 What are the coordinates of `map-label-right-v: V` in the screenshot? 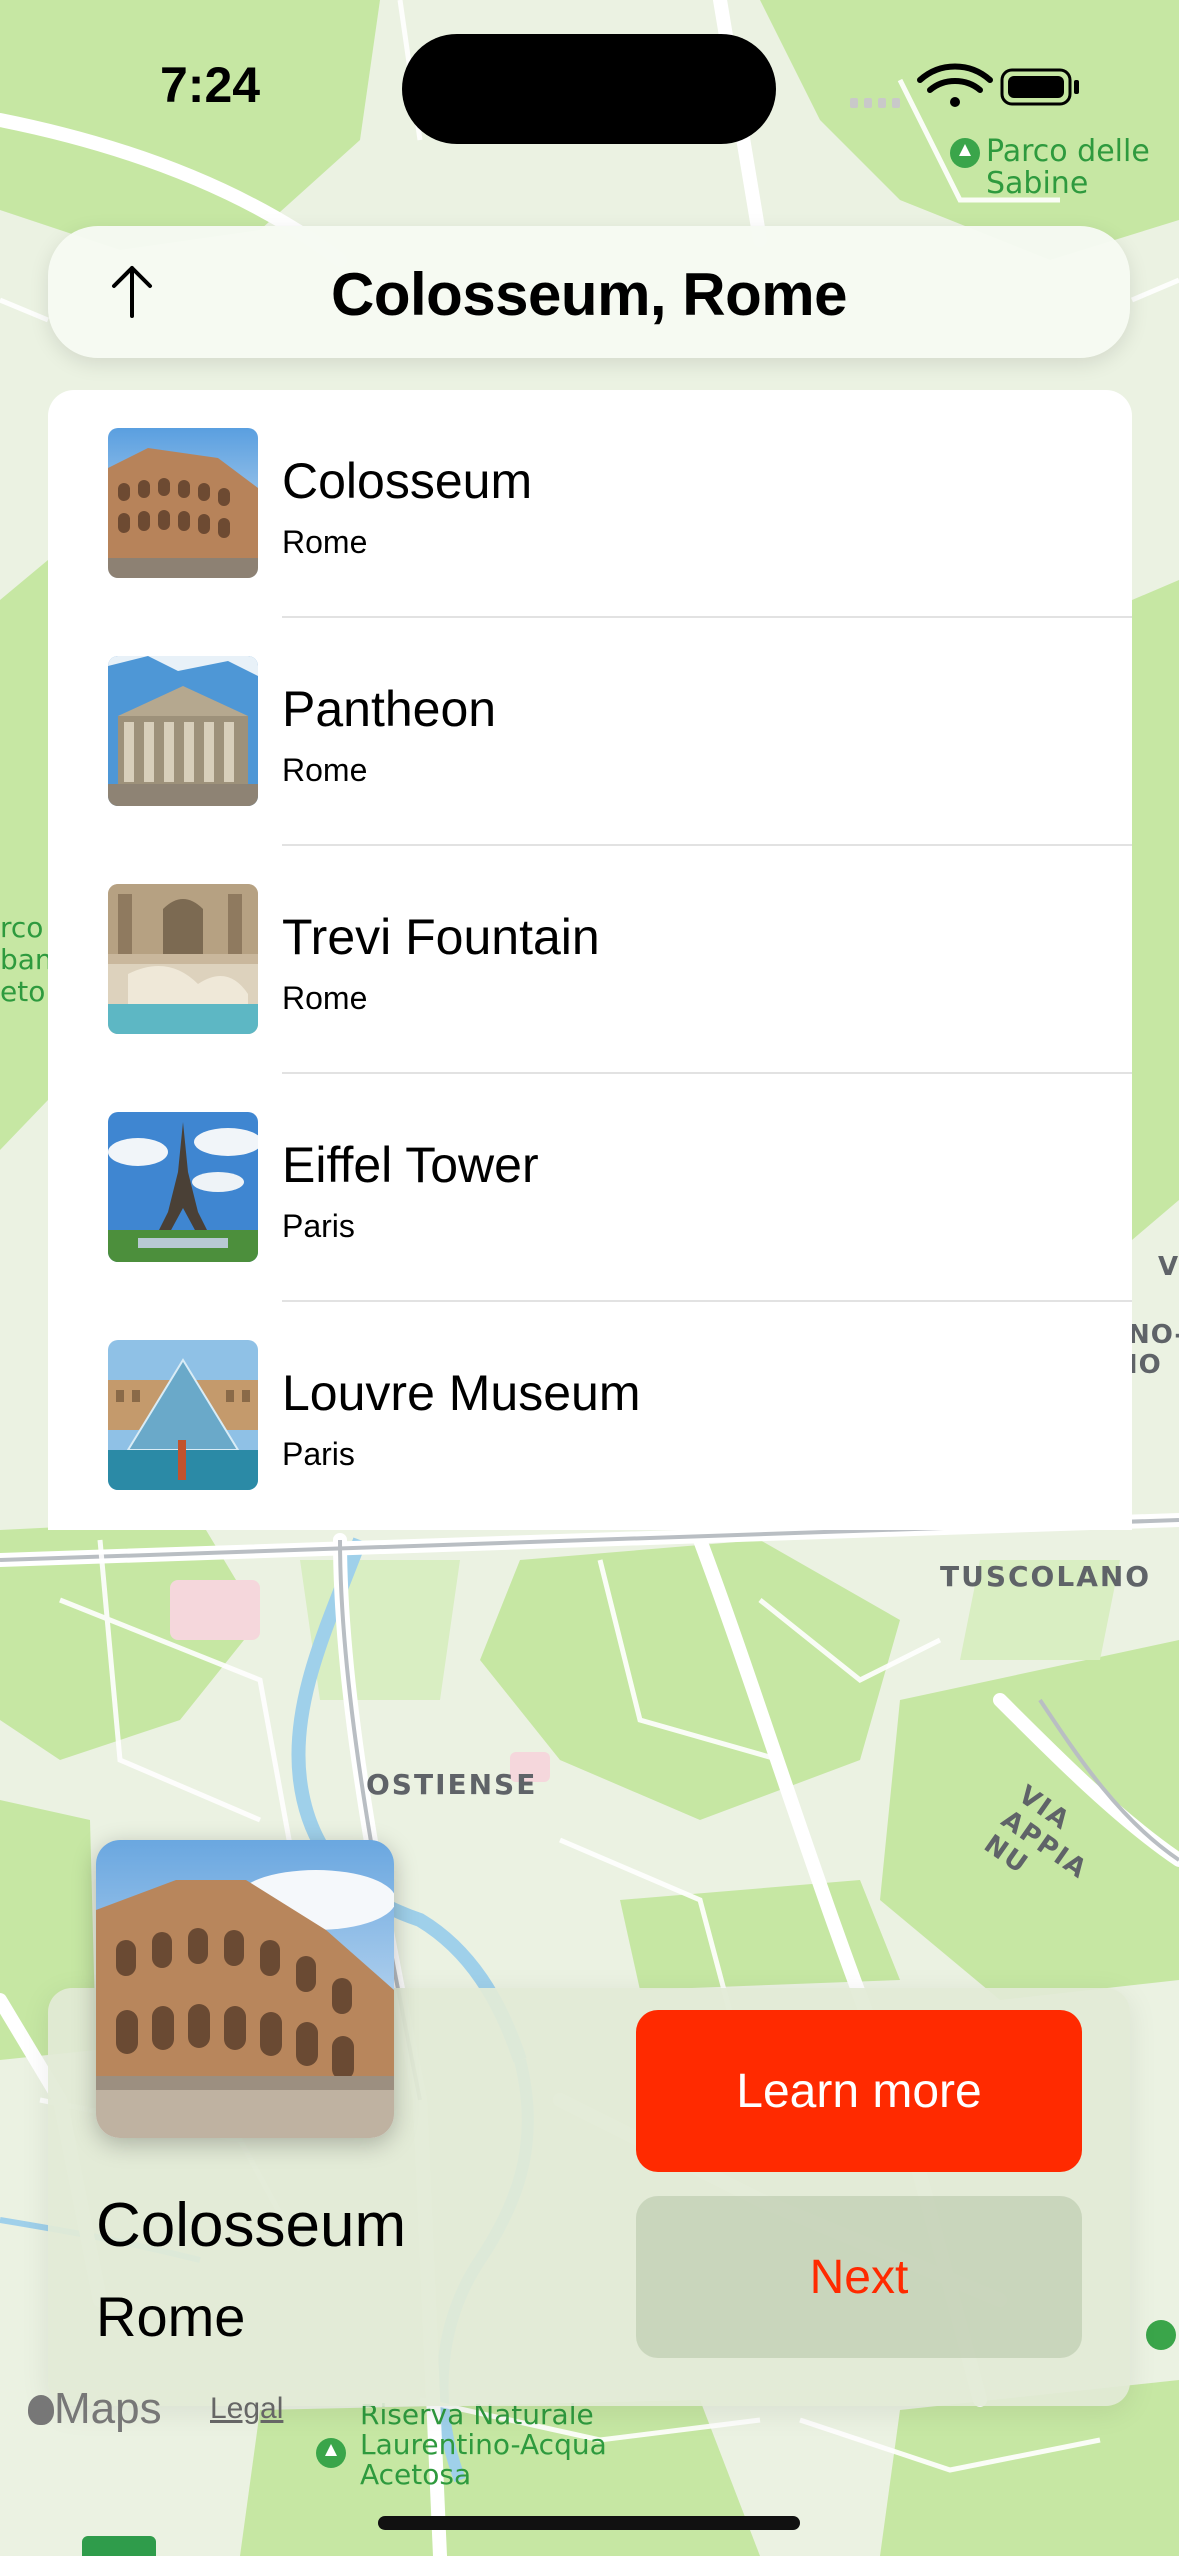 It's located at (1168, 1267).